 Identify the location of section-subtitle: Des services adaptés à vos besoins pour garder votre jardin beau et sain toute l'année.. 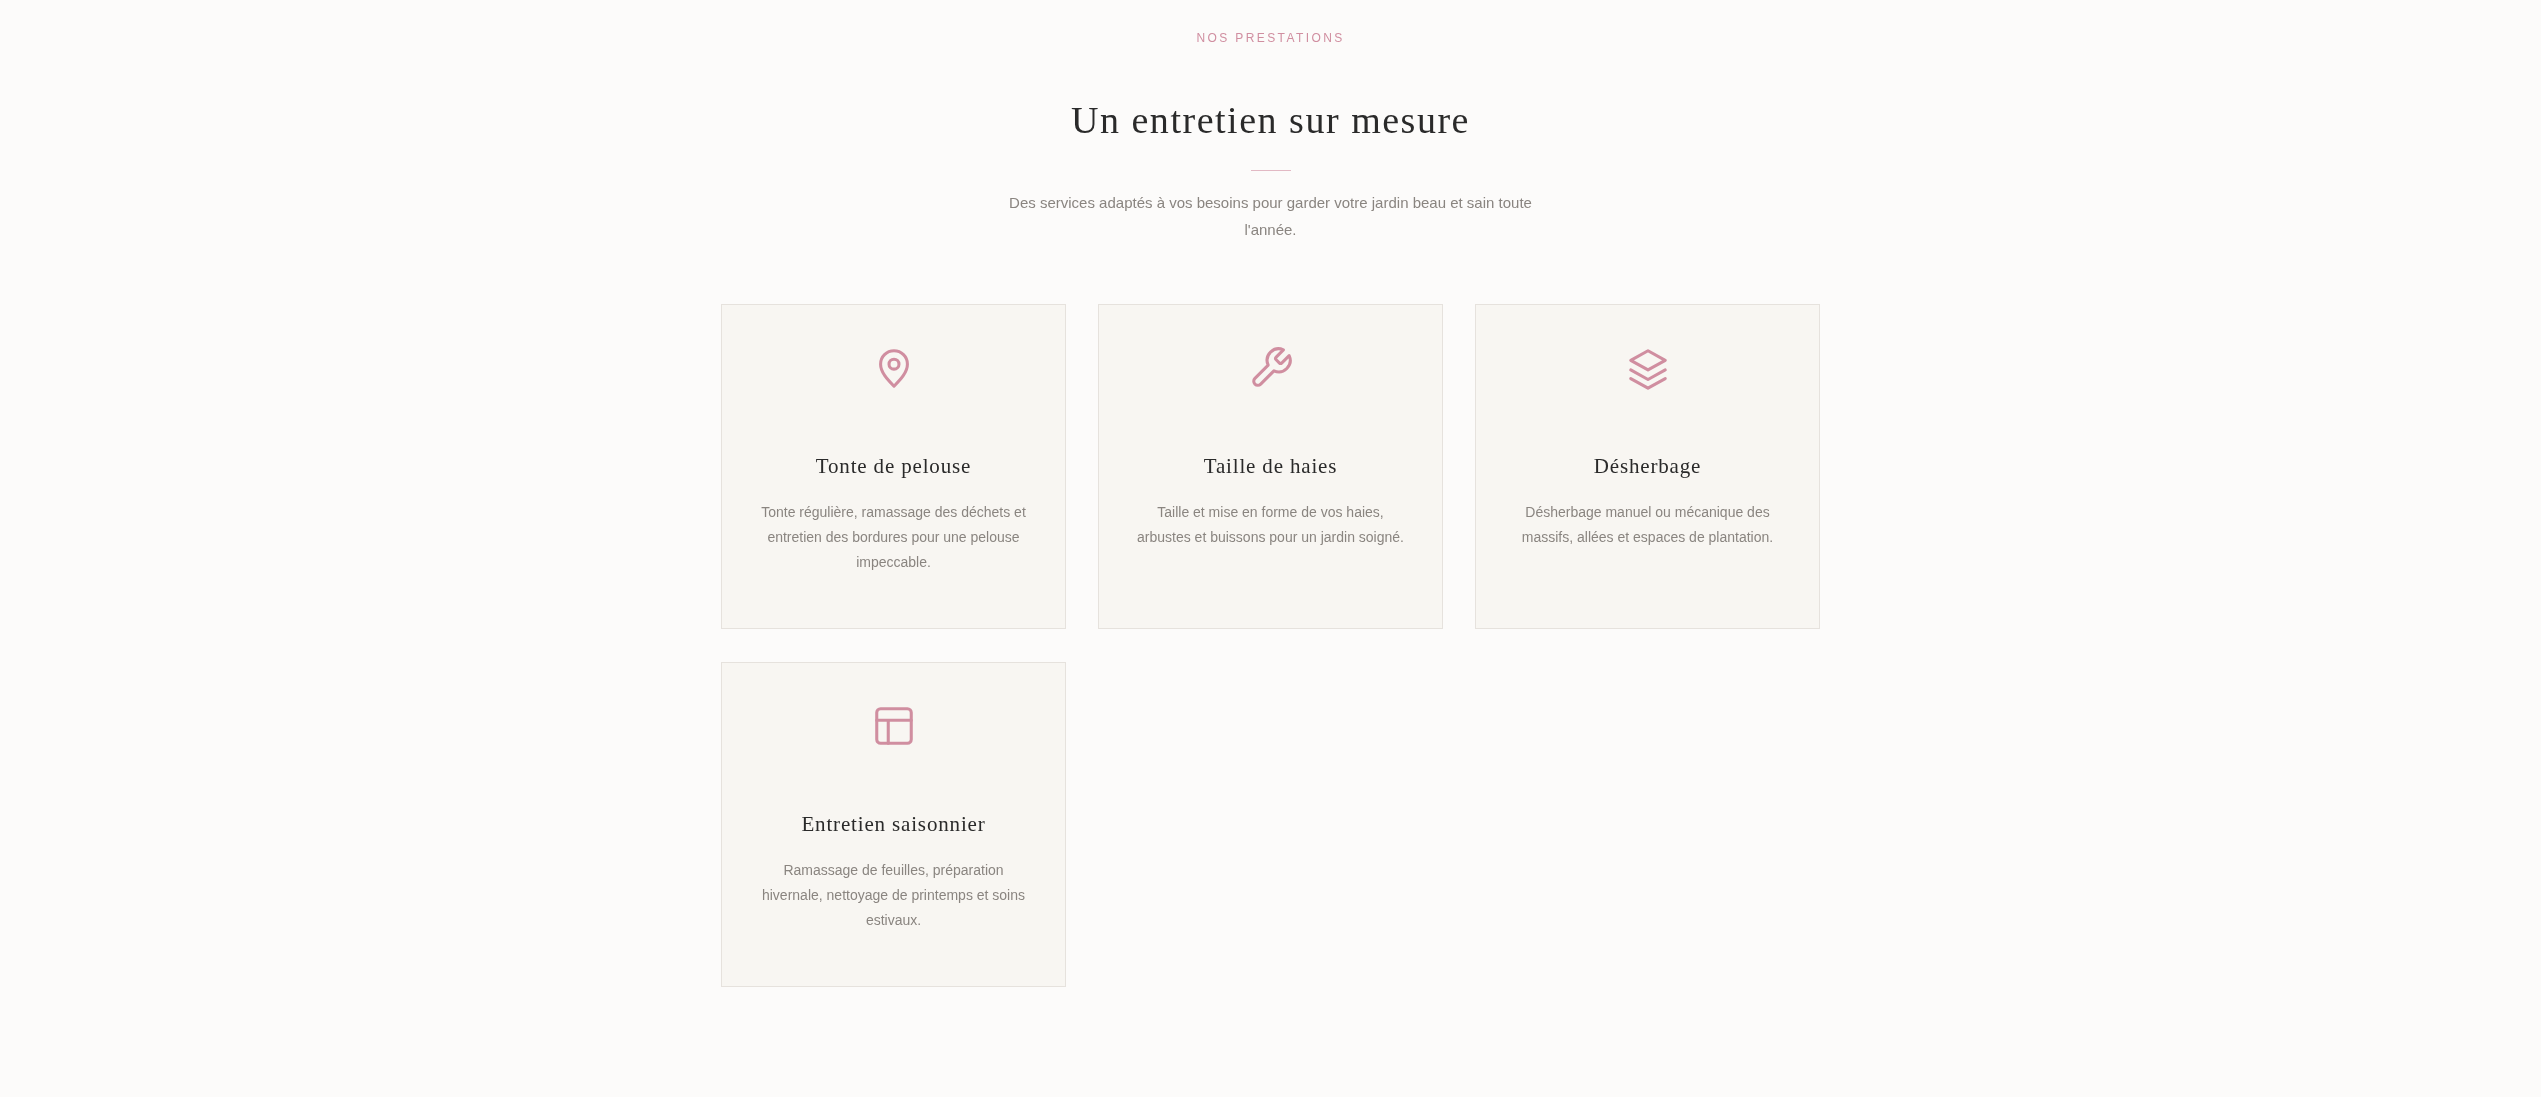
(1270, 216).